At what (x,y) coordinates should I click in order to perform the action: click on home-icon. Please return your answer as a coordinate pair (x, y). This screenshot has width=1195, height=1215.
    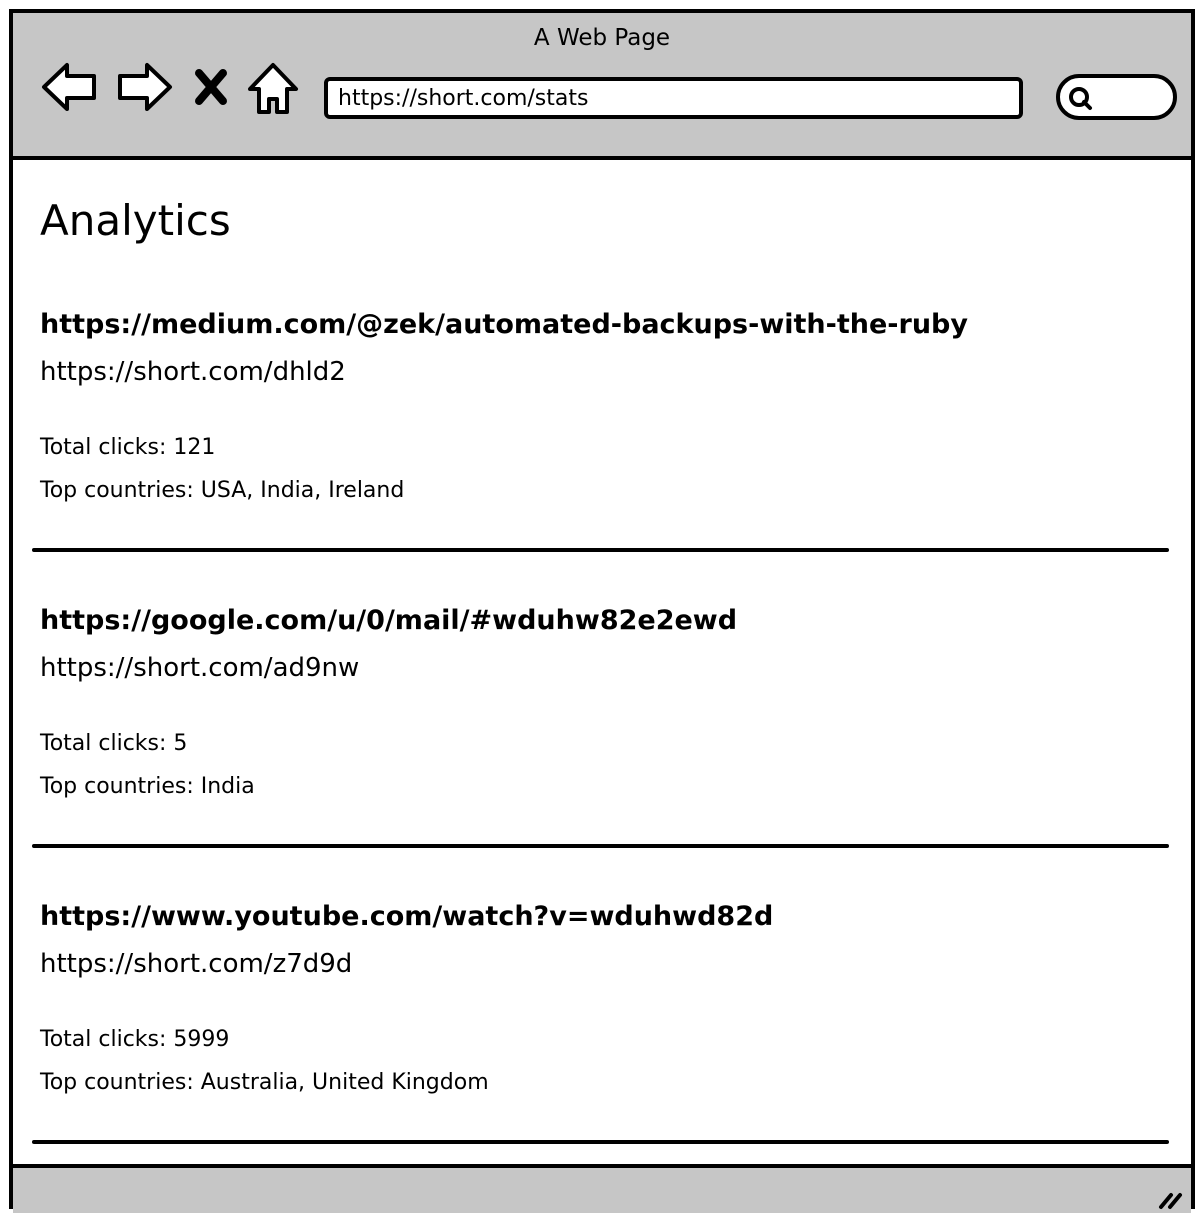
    Looking at the image, I should click on (273, 87).